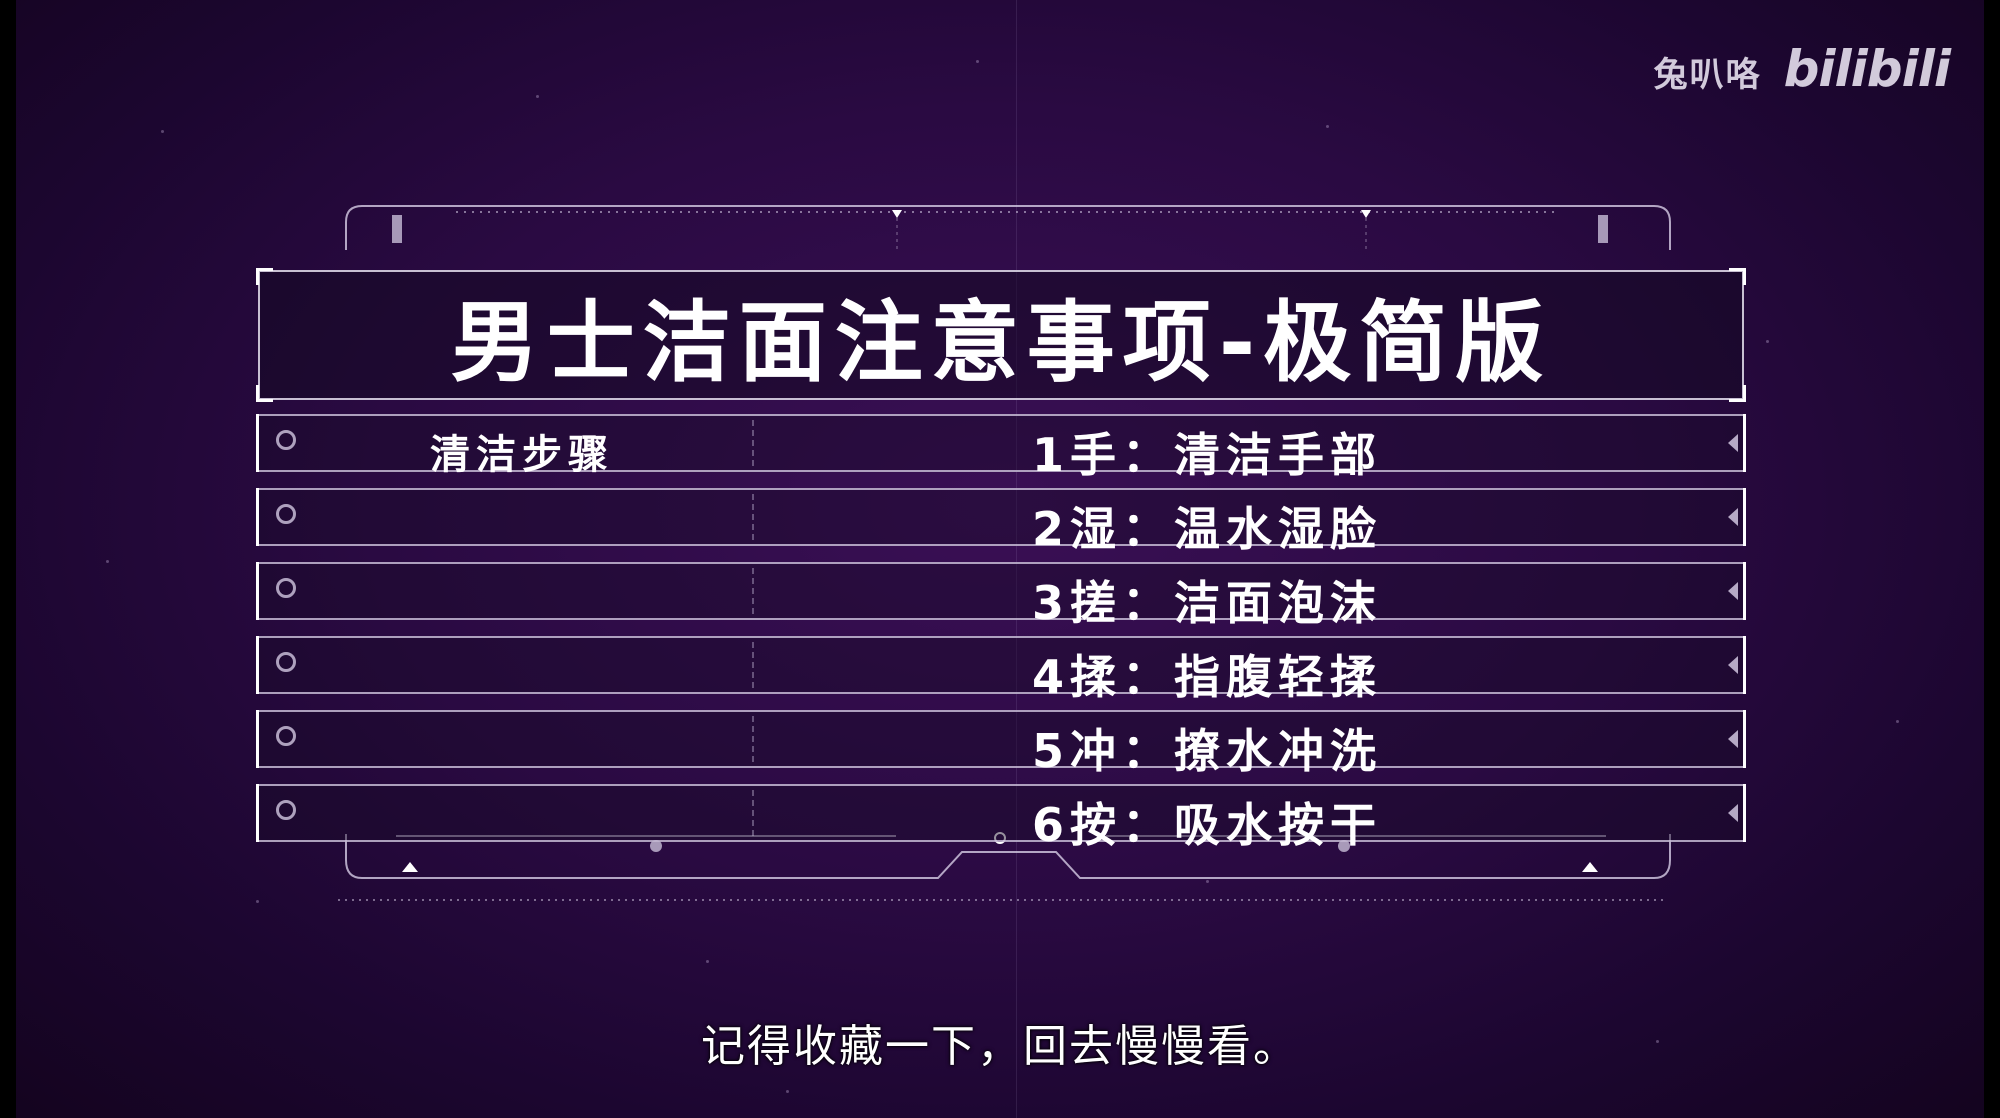 The height and width of the screenshot is (1118, 2000). What do you see at coordinates (1207, 603) in the screenshot?
I see `step-text: 3搓：洁面泡沫` at bounding box center [1207, 603].